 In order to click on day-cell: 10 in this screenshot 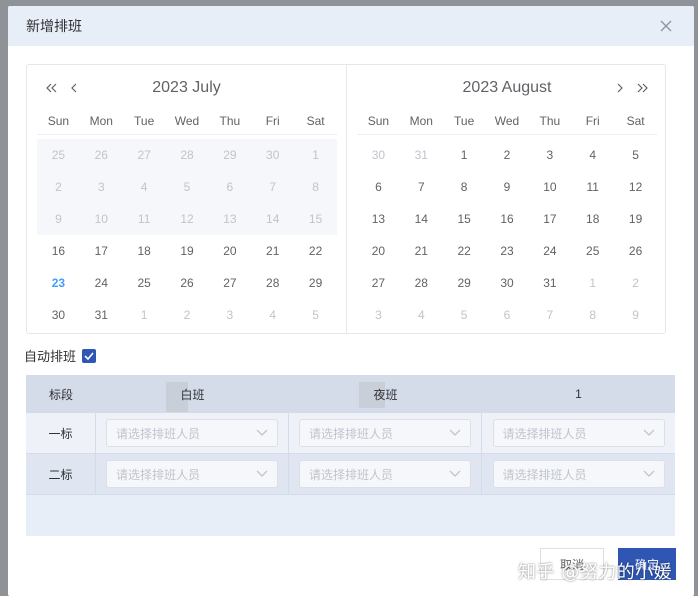, I will do `click(549, 187)`.